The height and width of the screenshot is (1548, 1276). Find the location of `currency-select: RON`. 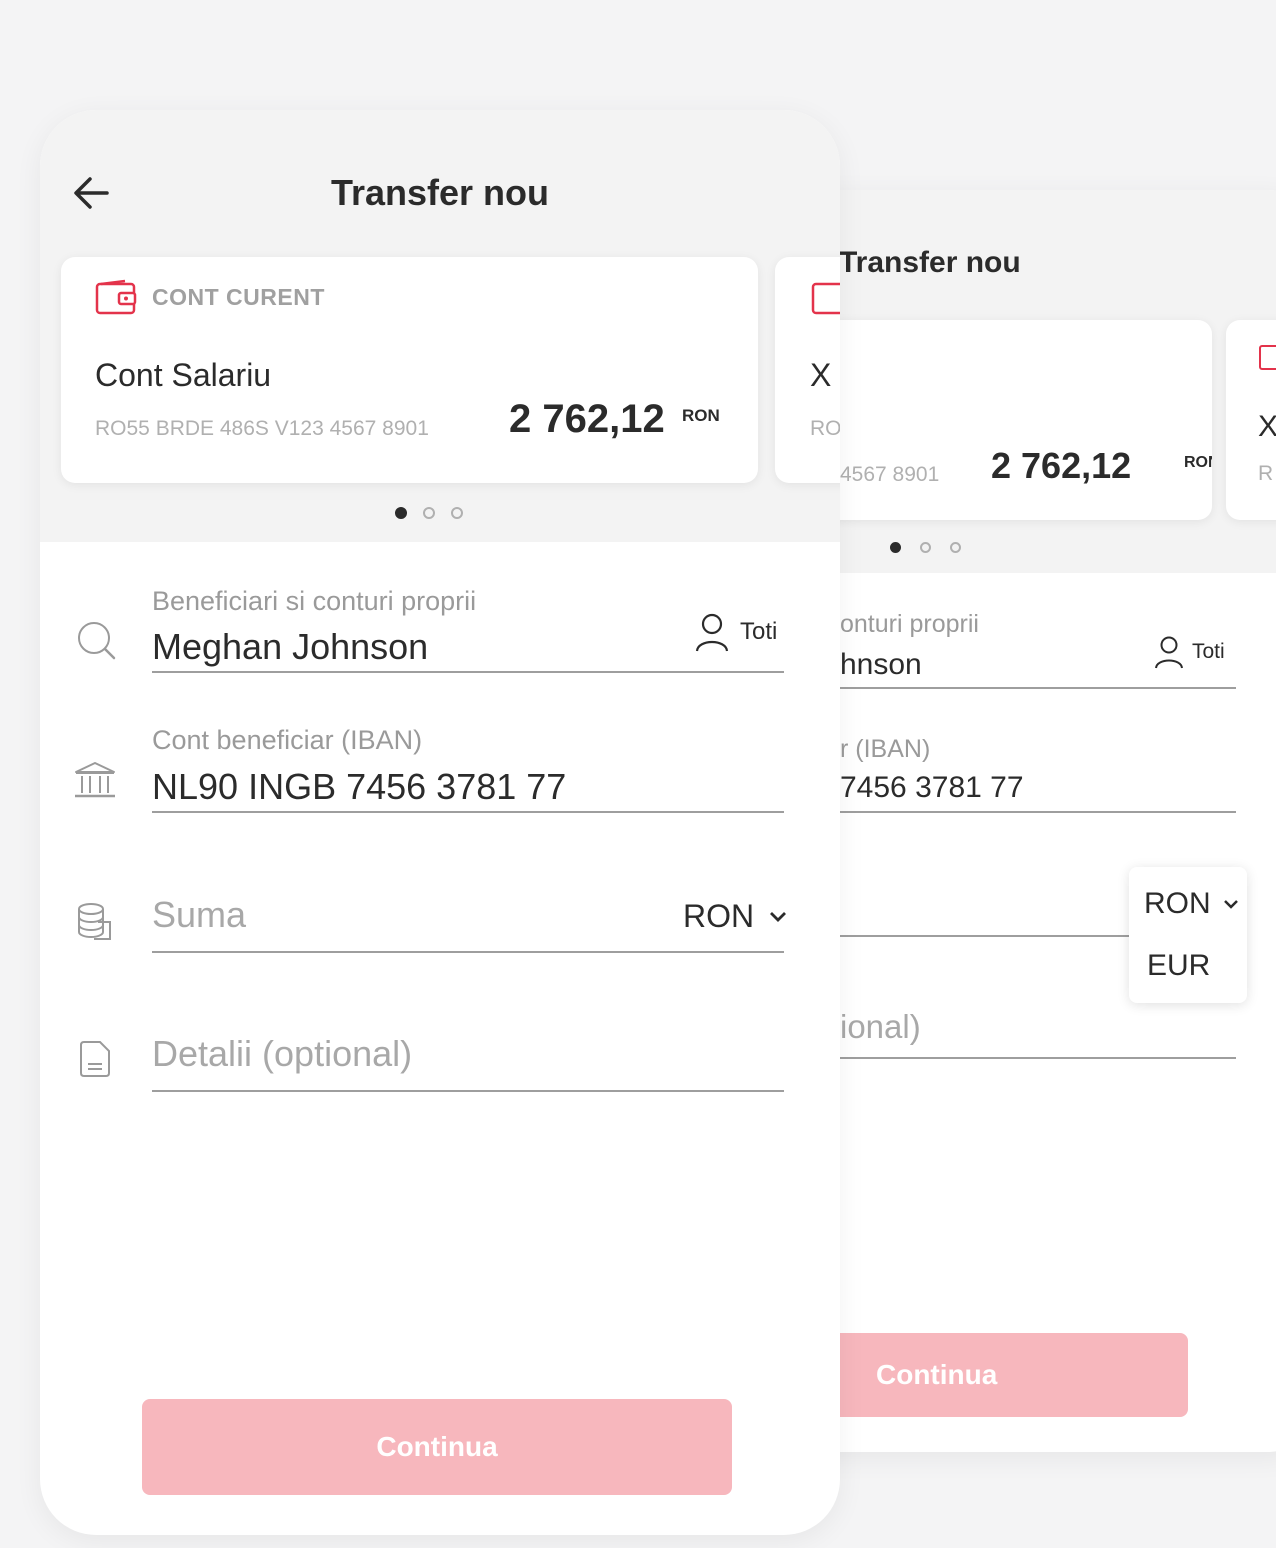

currency-select: RON is located at coordinates (735, 916).